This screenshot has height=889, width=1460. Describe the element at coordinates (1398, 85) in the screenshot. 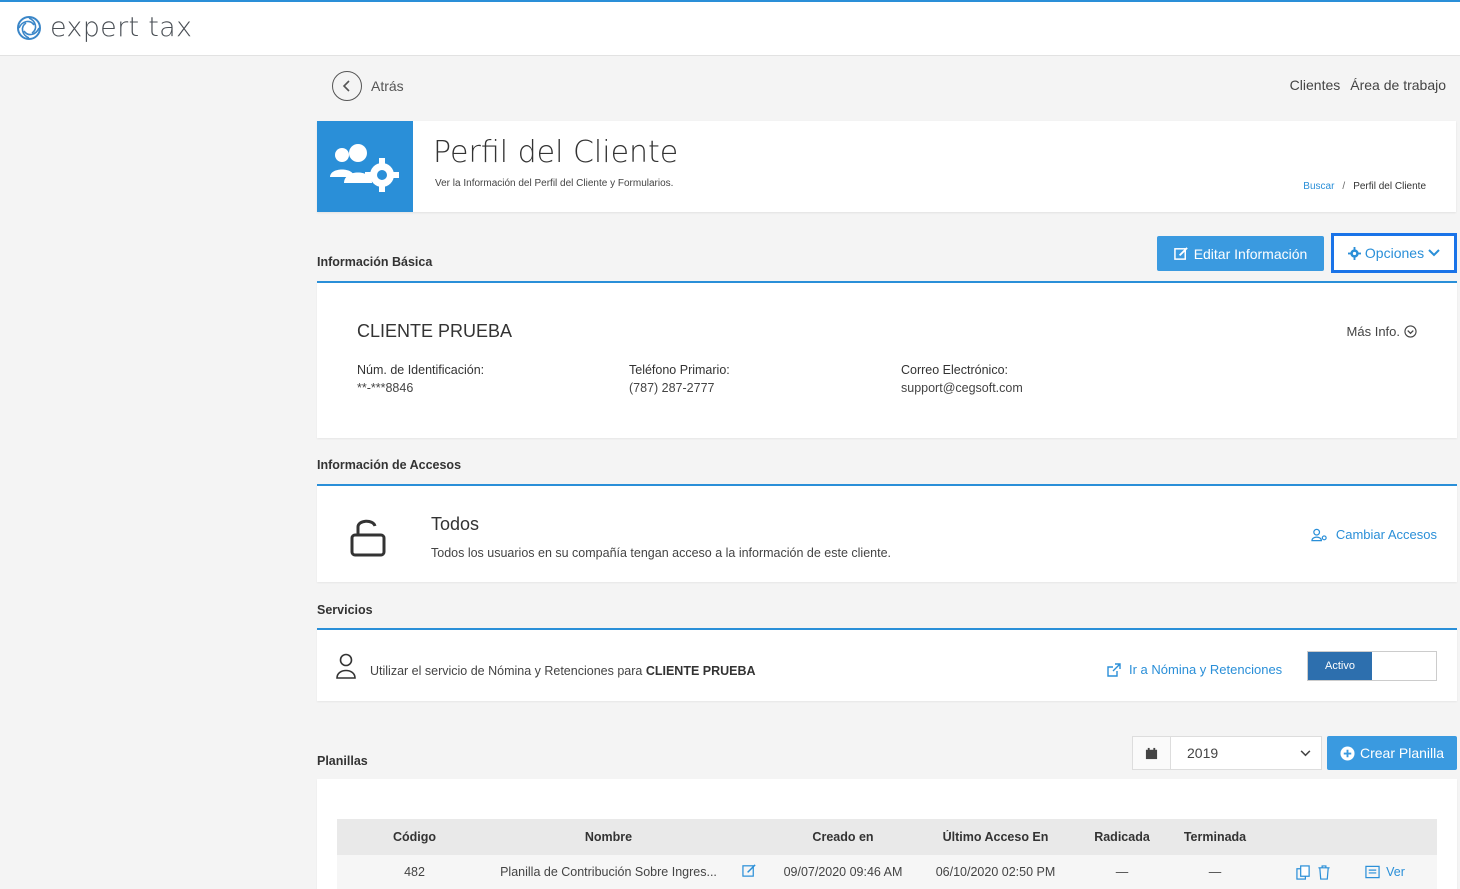

I see `nav-link-area-de-trabajo: Área de trabajo` at that location.